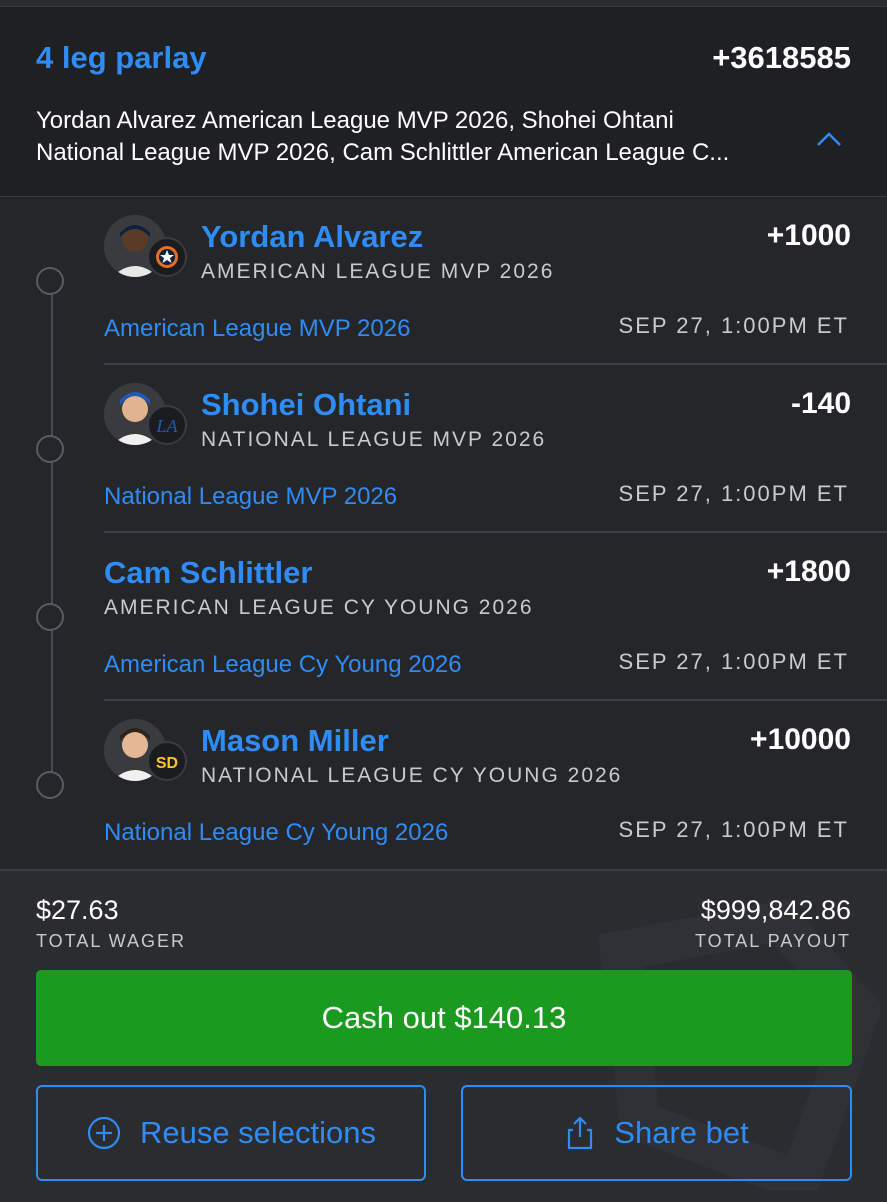  What do you see at coordinates (312, 237) in the screenshot?
I see `player-name: Yordan Alvarez` at bounding box center [312, 237].